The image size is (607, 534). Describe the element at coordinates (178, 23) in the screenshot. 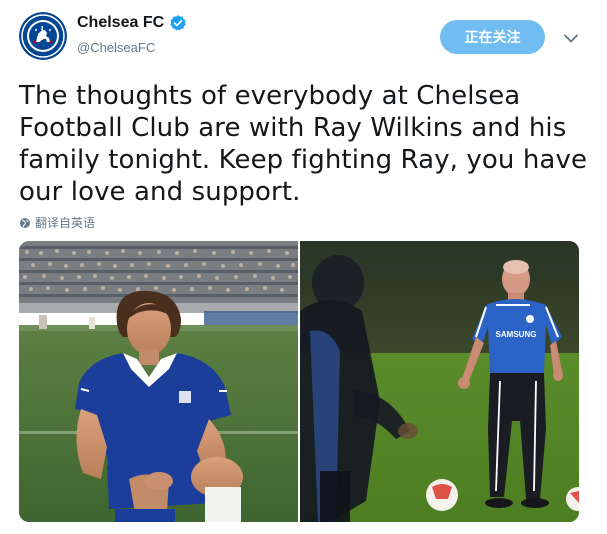

I see `verified-badge-icon` at that location.